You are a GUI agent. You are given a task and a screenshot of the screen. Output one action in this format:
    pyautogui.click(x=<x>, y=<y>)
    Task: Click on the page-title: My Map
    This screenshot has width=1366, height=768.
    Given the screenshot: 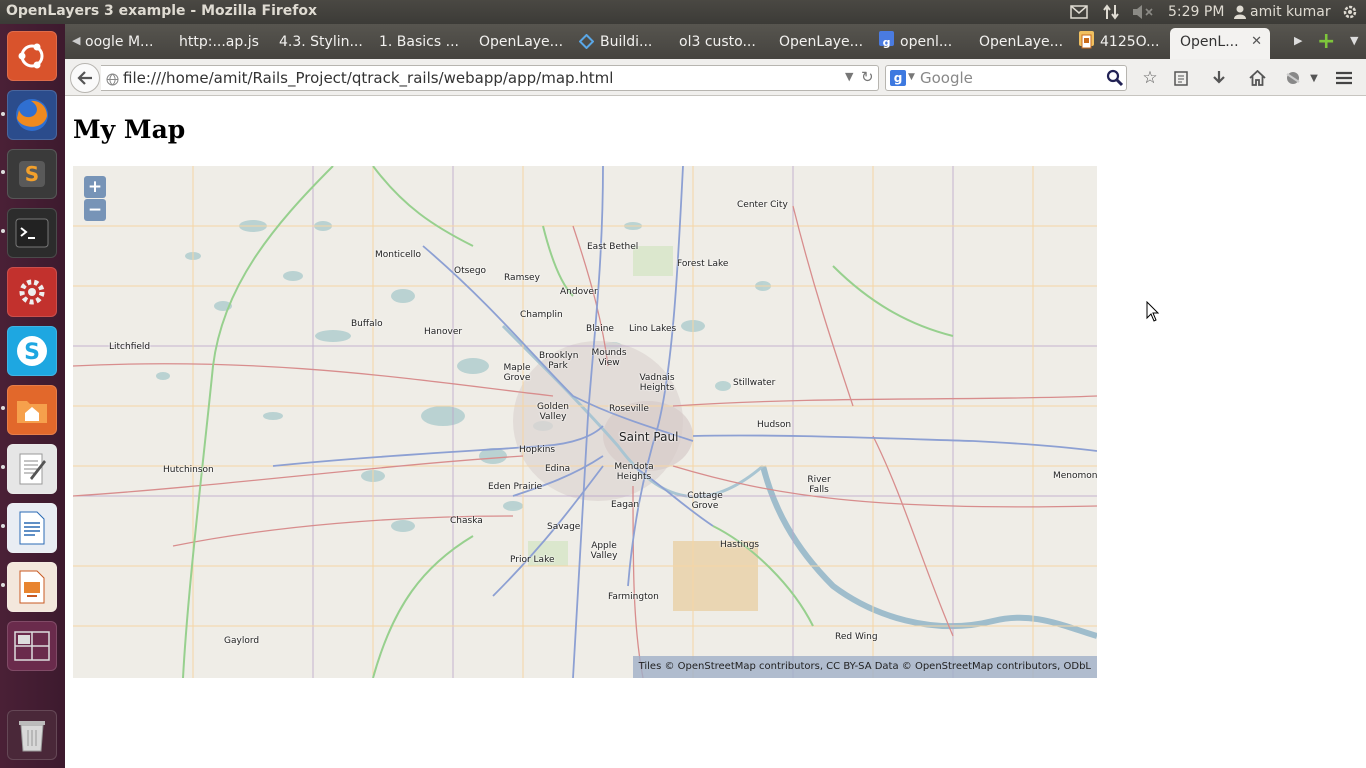 What is the action you would take?
    pyautogui.click(x=129, y=129)
    